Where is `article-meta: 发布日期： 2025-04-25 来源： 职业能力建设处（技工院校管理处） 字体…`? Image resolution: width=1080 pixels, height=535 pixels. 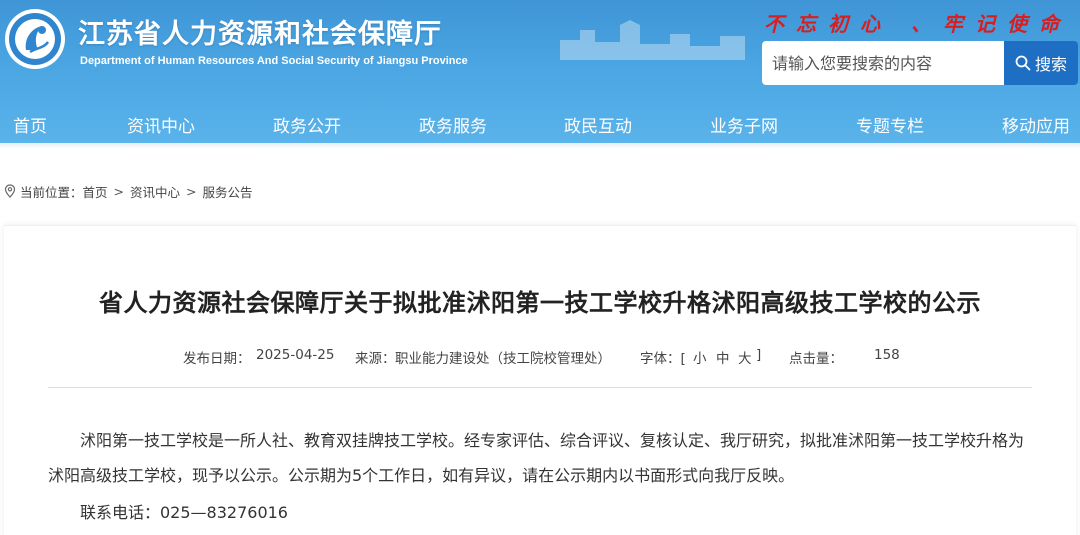
article-meta: 发布日期： 2025-04-25 来源： 职业能力建设处（技工院校管理处） 字体… is located at coordinates (540, 357).